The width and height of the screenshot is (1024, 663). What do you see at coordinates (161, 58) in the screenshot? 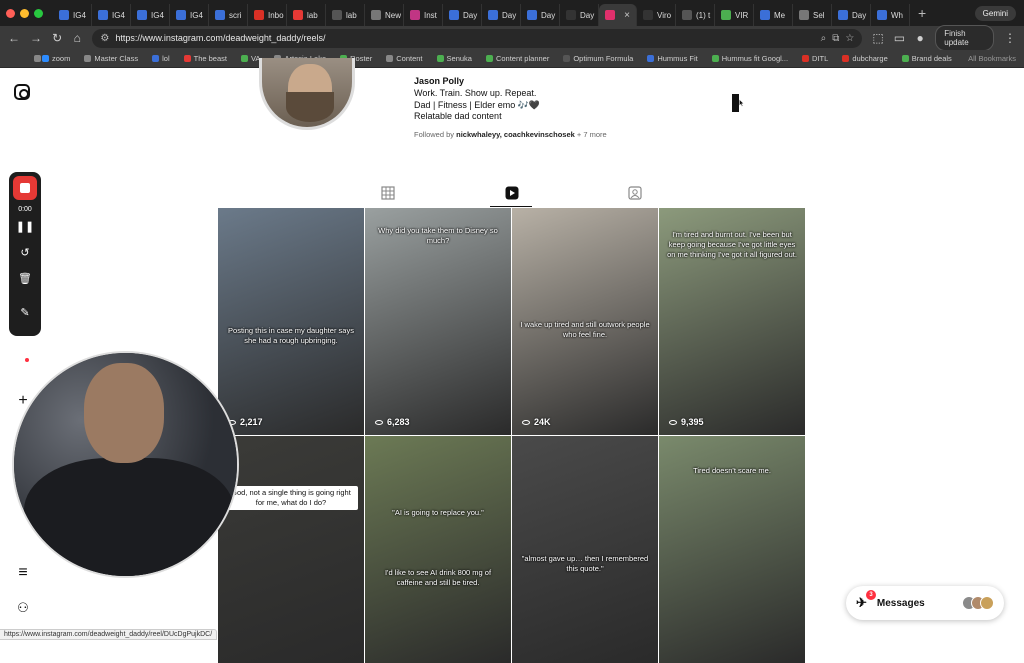
I see `bookmark-item: lol` at bounding box center [161, 58].